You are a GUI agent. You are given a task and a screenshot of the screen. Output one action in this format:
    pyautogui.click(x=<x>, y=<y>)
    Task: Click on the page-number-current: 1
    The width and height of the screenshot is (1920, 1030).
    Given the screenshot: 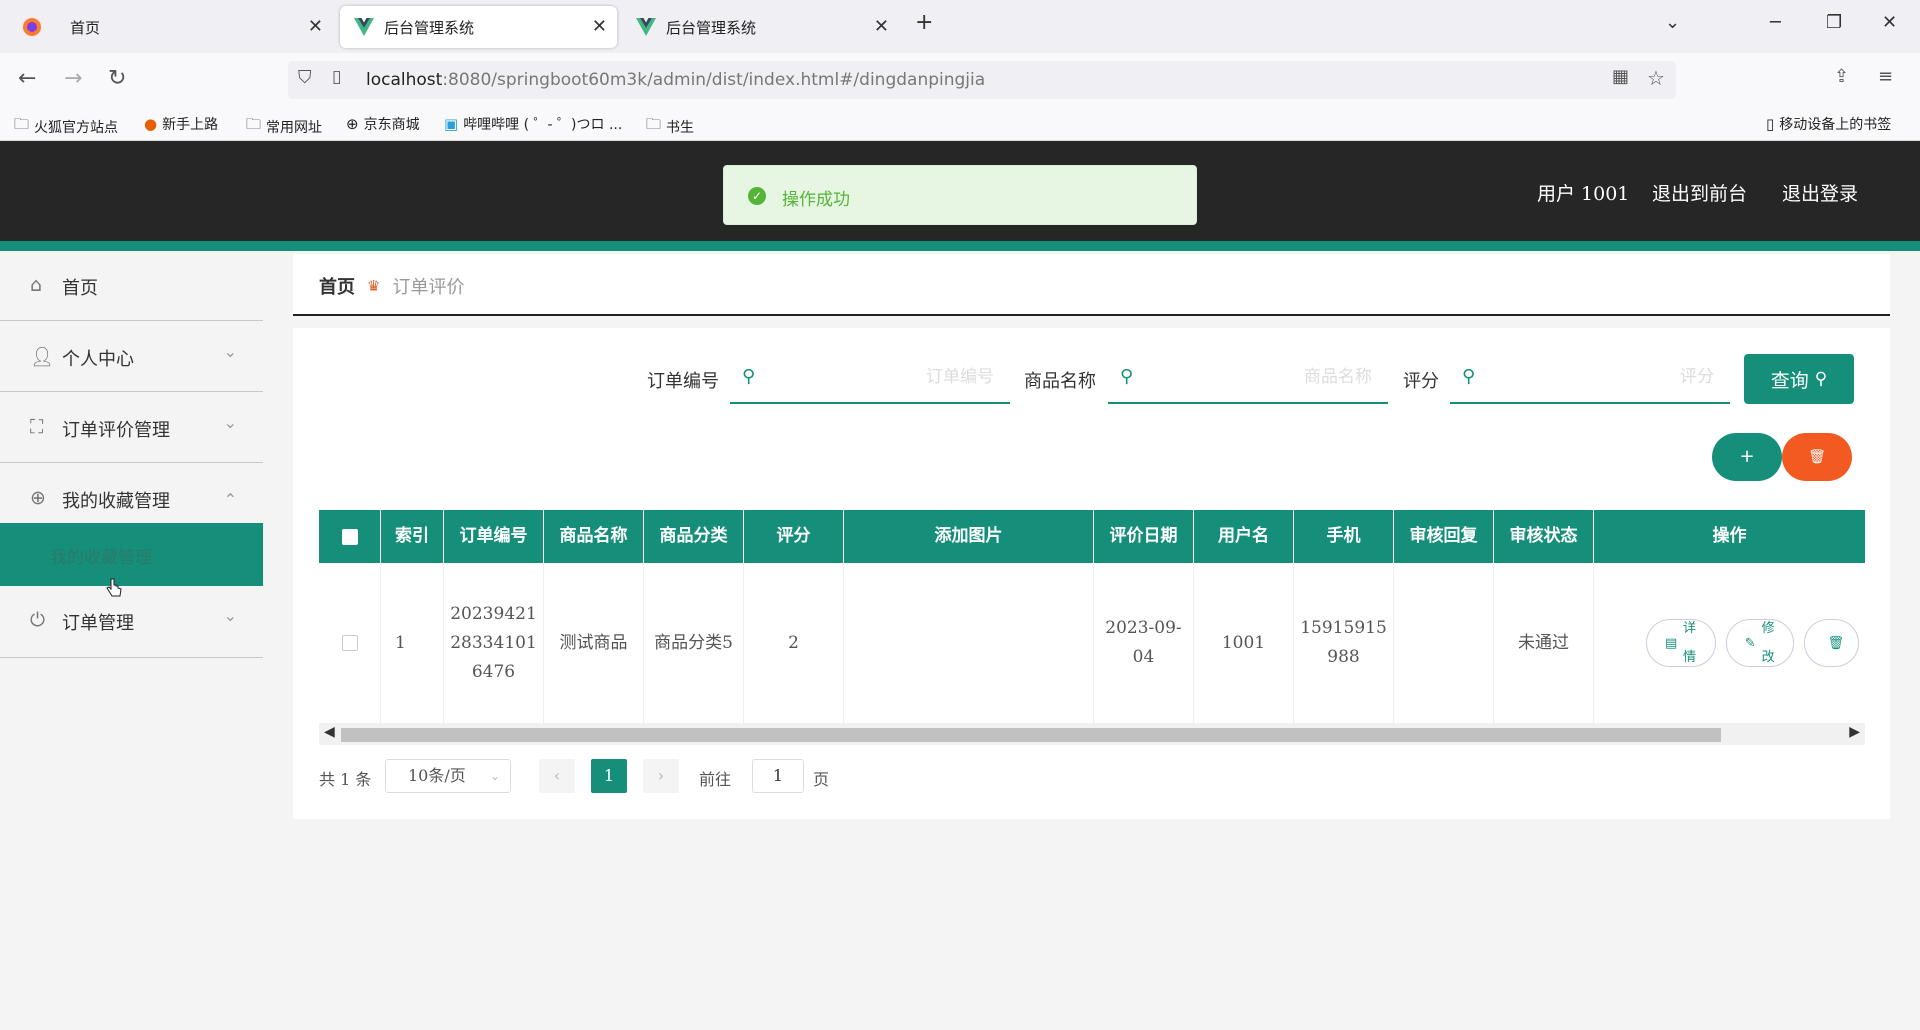 What is the action you would take?
    pyautogui.click(x=609, y=776)
    